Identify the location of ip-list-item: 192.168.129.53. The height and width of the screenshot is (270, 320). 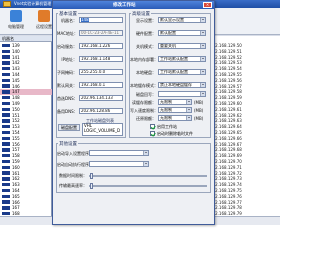
(244, 62).